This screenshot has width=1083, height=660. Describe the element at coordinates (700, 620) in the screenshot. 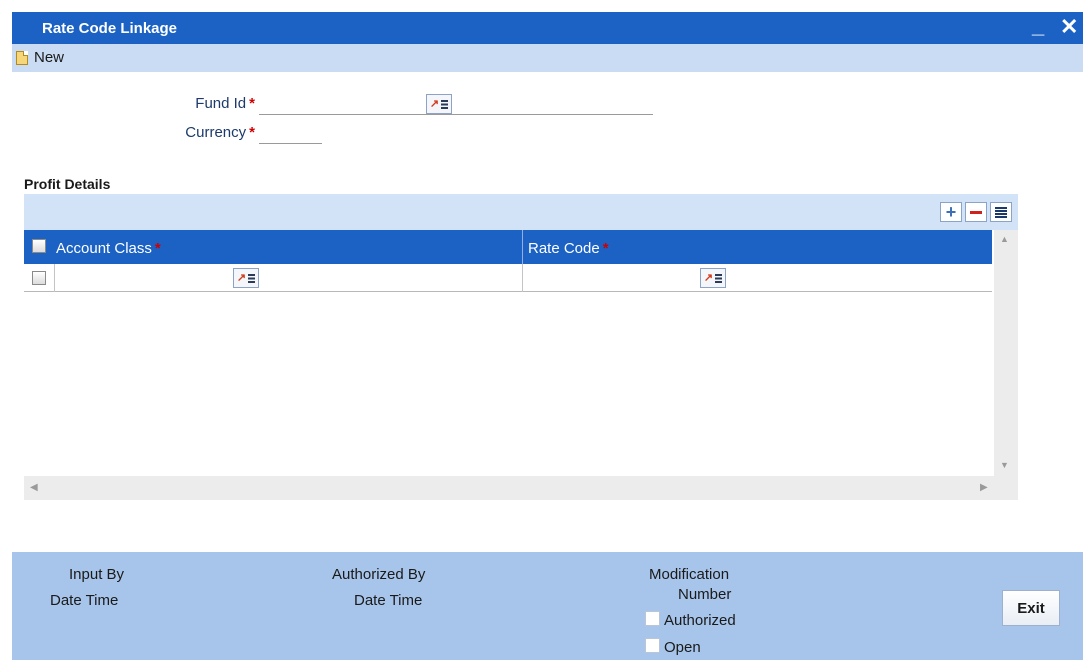

I see `authorized-label: Authorized` at that location.